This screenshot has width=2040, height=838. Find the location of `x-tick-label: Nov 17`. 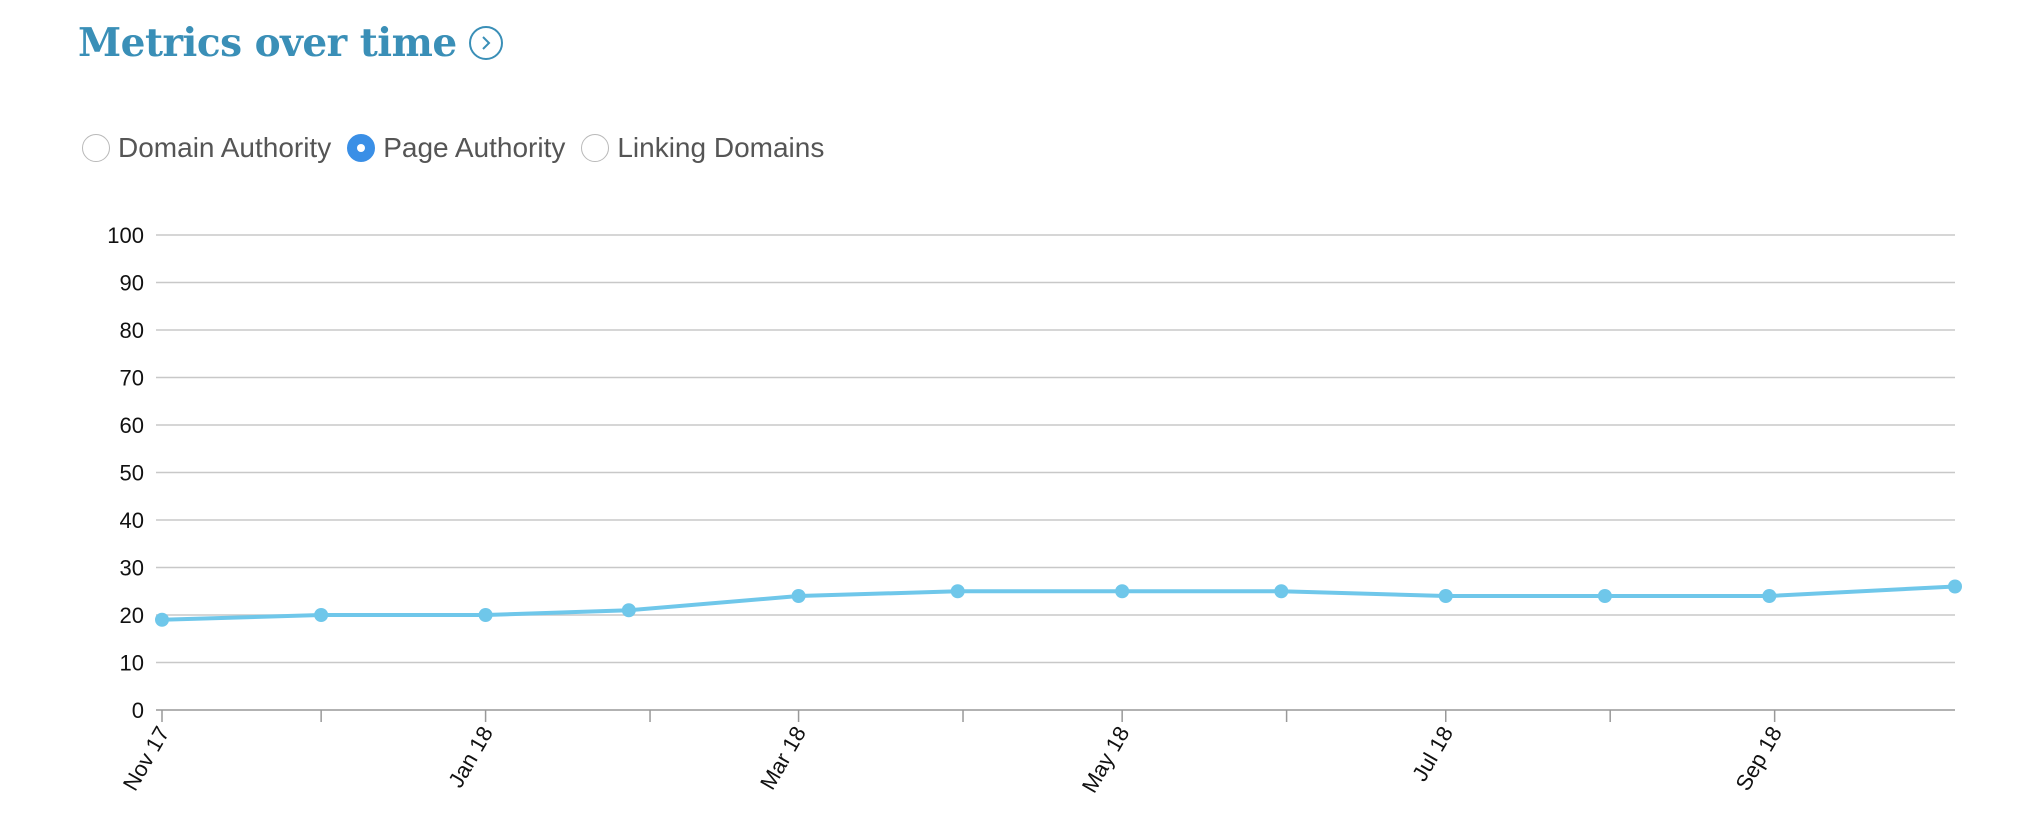

x-tick-label: Nov 17 is located at coordinates (146, 758).